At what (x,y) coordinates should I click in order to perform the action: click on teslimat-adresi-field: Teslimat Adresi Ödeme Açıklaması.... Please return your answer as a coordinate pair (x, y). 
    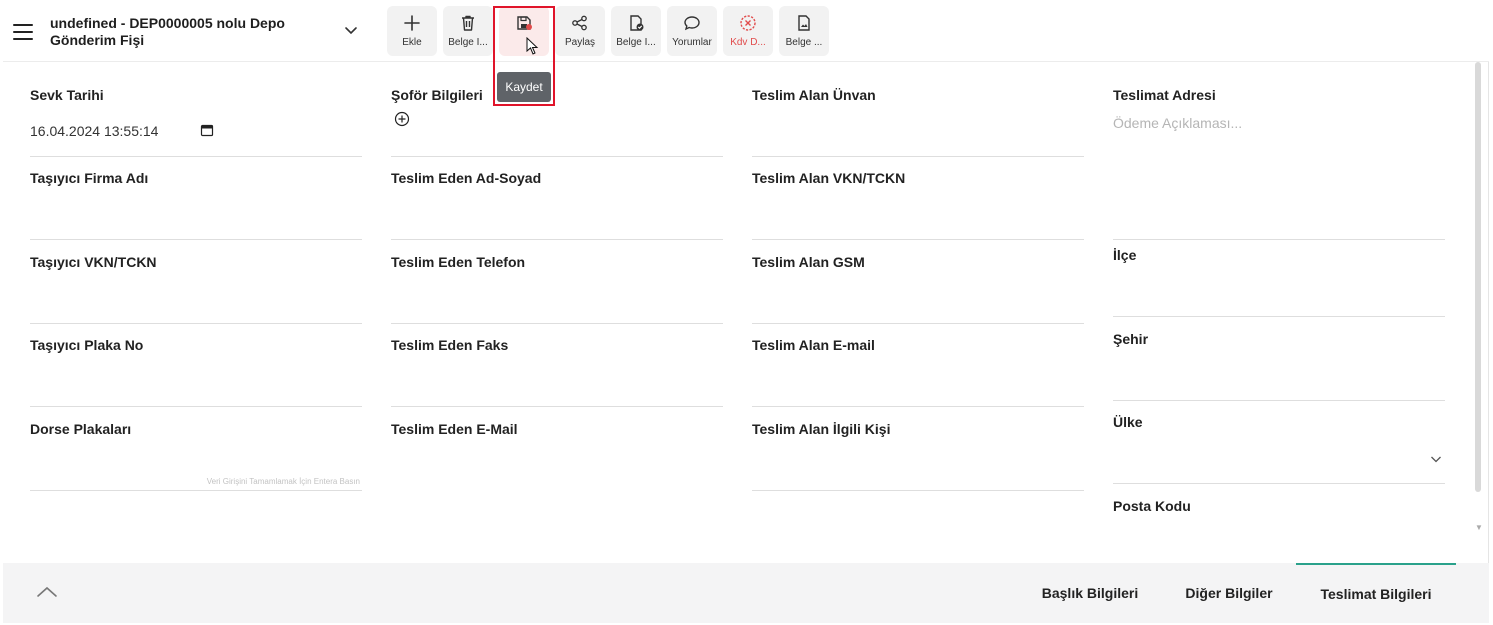
    Looking at the image, I should click on (1279, 163).